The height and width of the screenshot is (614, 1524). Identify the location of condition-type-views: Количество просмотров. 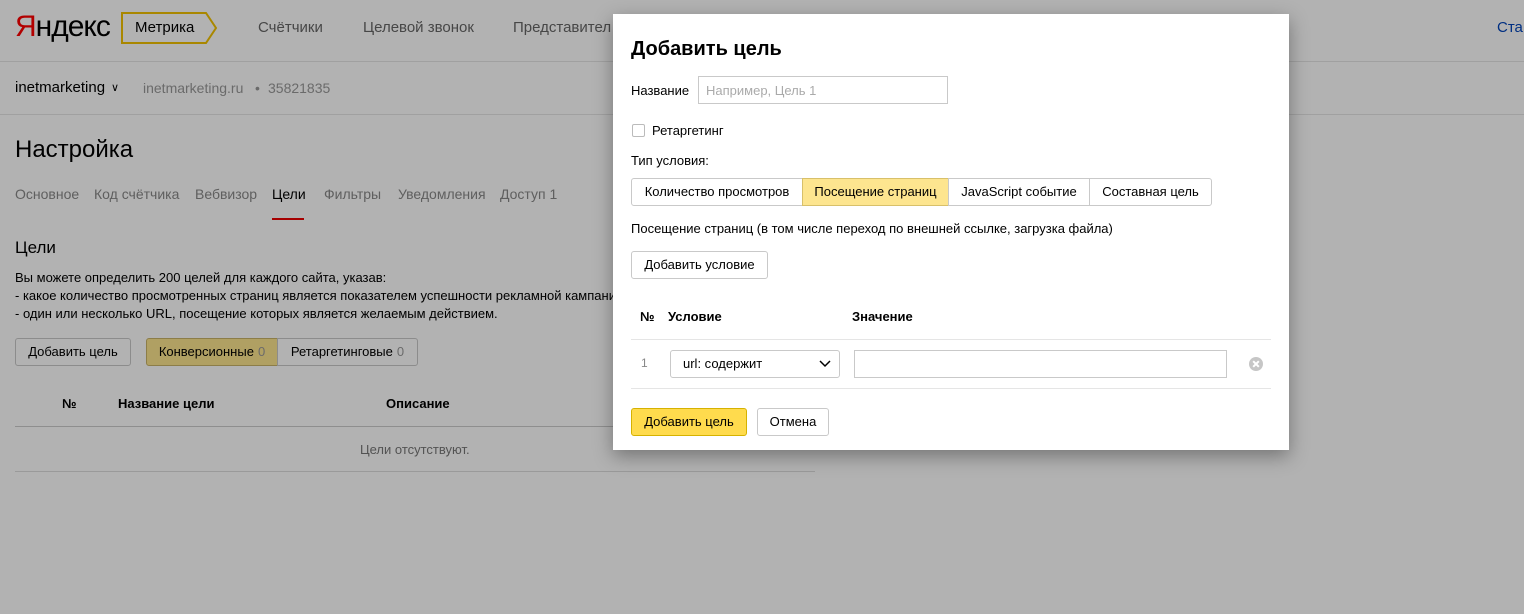
(717, 192).